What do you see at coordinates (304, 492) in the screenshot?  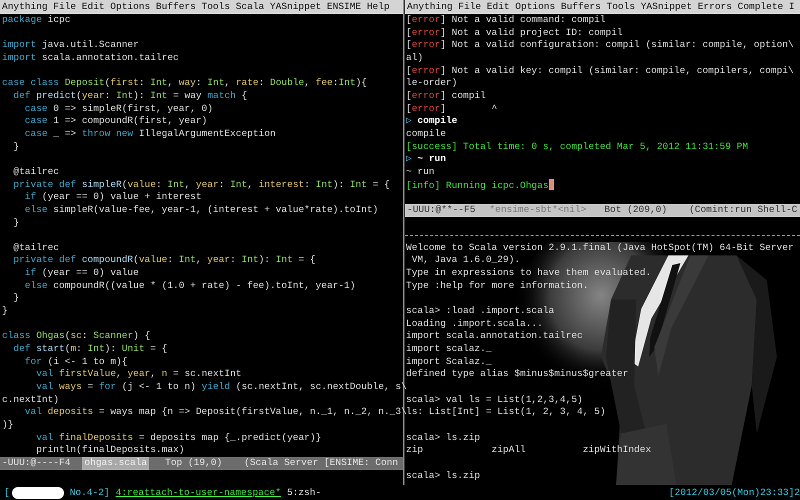 I see `window-tab: 5:zsh-` at bounding box center [304, 492].